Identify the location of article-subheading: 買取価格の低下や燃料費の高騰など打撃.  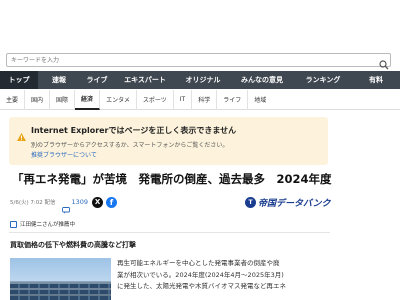
(73, 245).